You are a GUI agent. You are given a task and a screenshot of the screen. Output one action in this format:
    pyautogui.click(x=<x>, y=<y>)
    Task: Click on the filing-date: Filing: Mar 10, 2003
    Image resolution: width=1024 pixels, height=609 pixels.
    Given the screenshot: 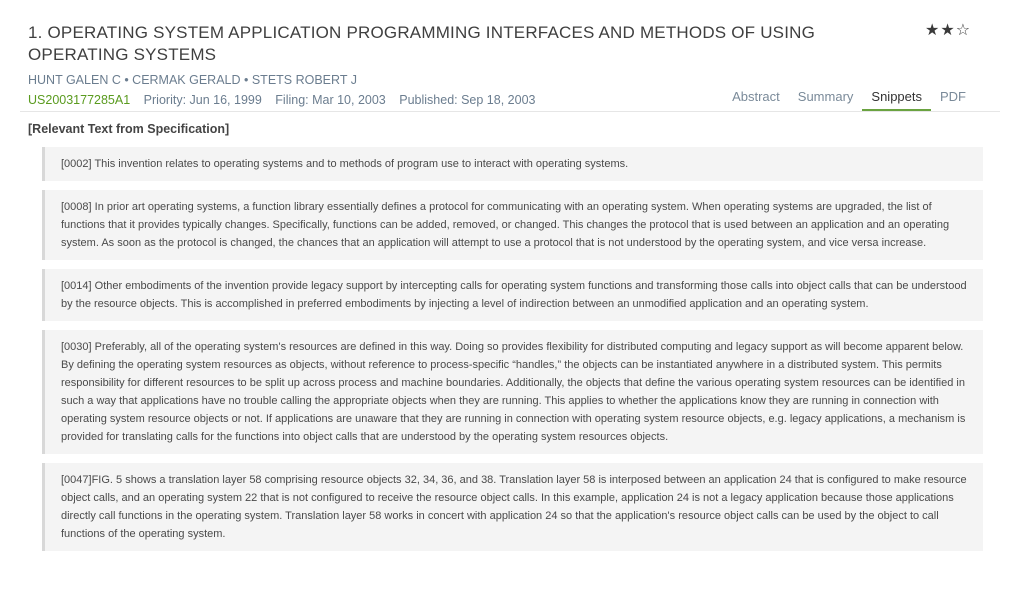 What is the action you would take?
    pyautogui.click(x=330, y=100)
    